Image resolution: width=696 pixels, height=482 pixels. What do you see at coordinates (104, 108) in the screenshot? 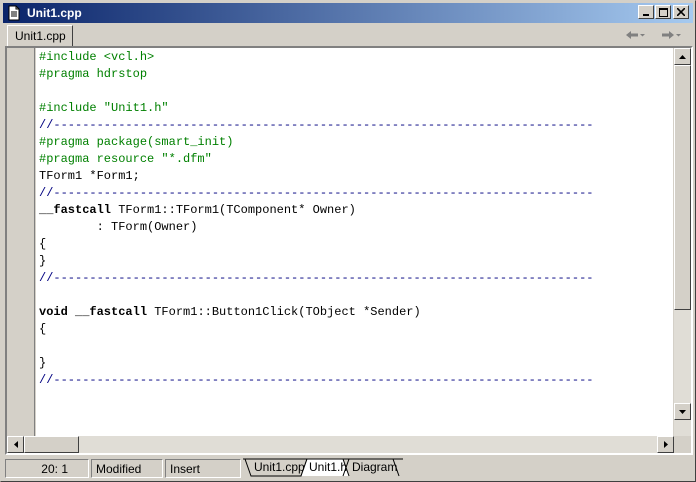
I see `code-line: #include "Unit1.h"` at bounding box center [104, 108].